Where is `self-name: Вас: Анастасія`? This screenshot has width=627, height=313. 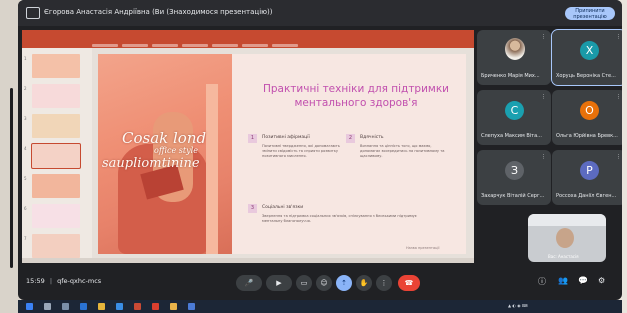 self-name: Вас: Анастасія is located at coordinates (563, 256).